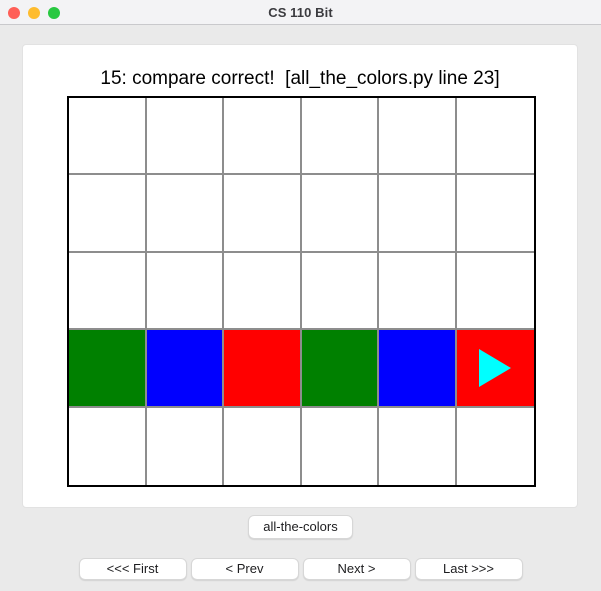 This screenshot has width=601, height=591. I want to click on first-button: <<< First, so click(132, 569).